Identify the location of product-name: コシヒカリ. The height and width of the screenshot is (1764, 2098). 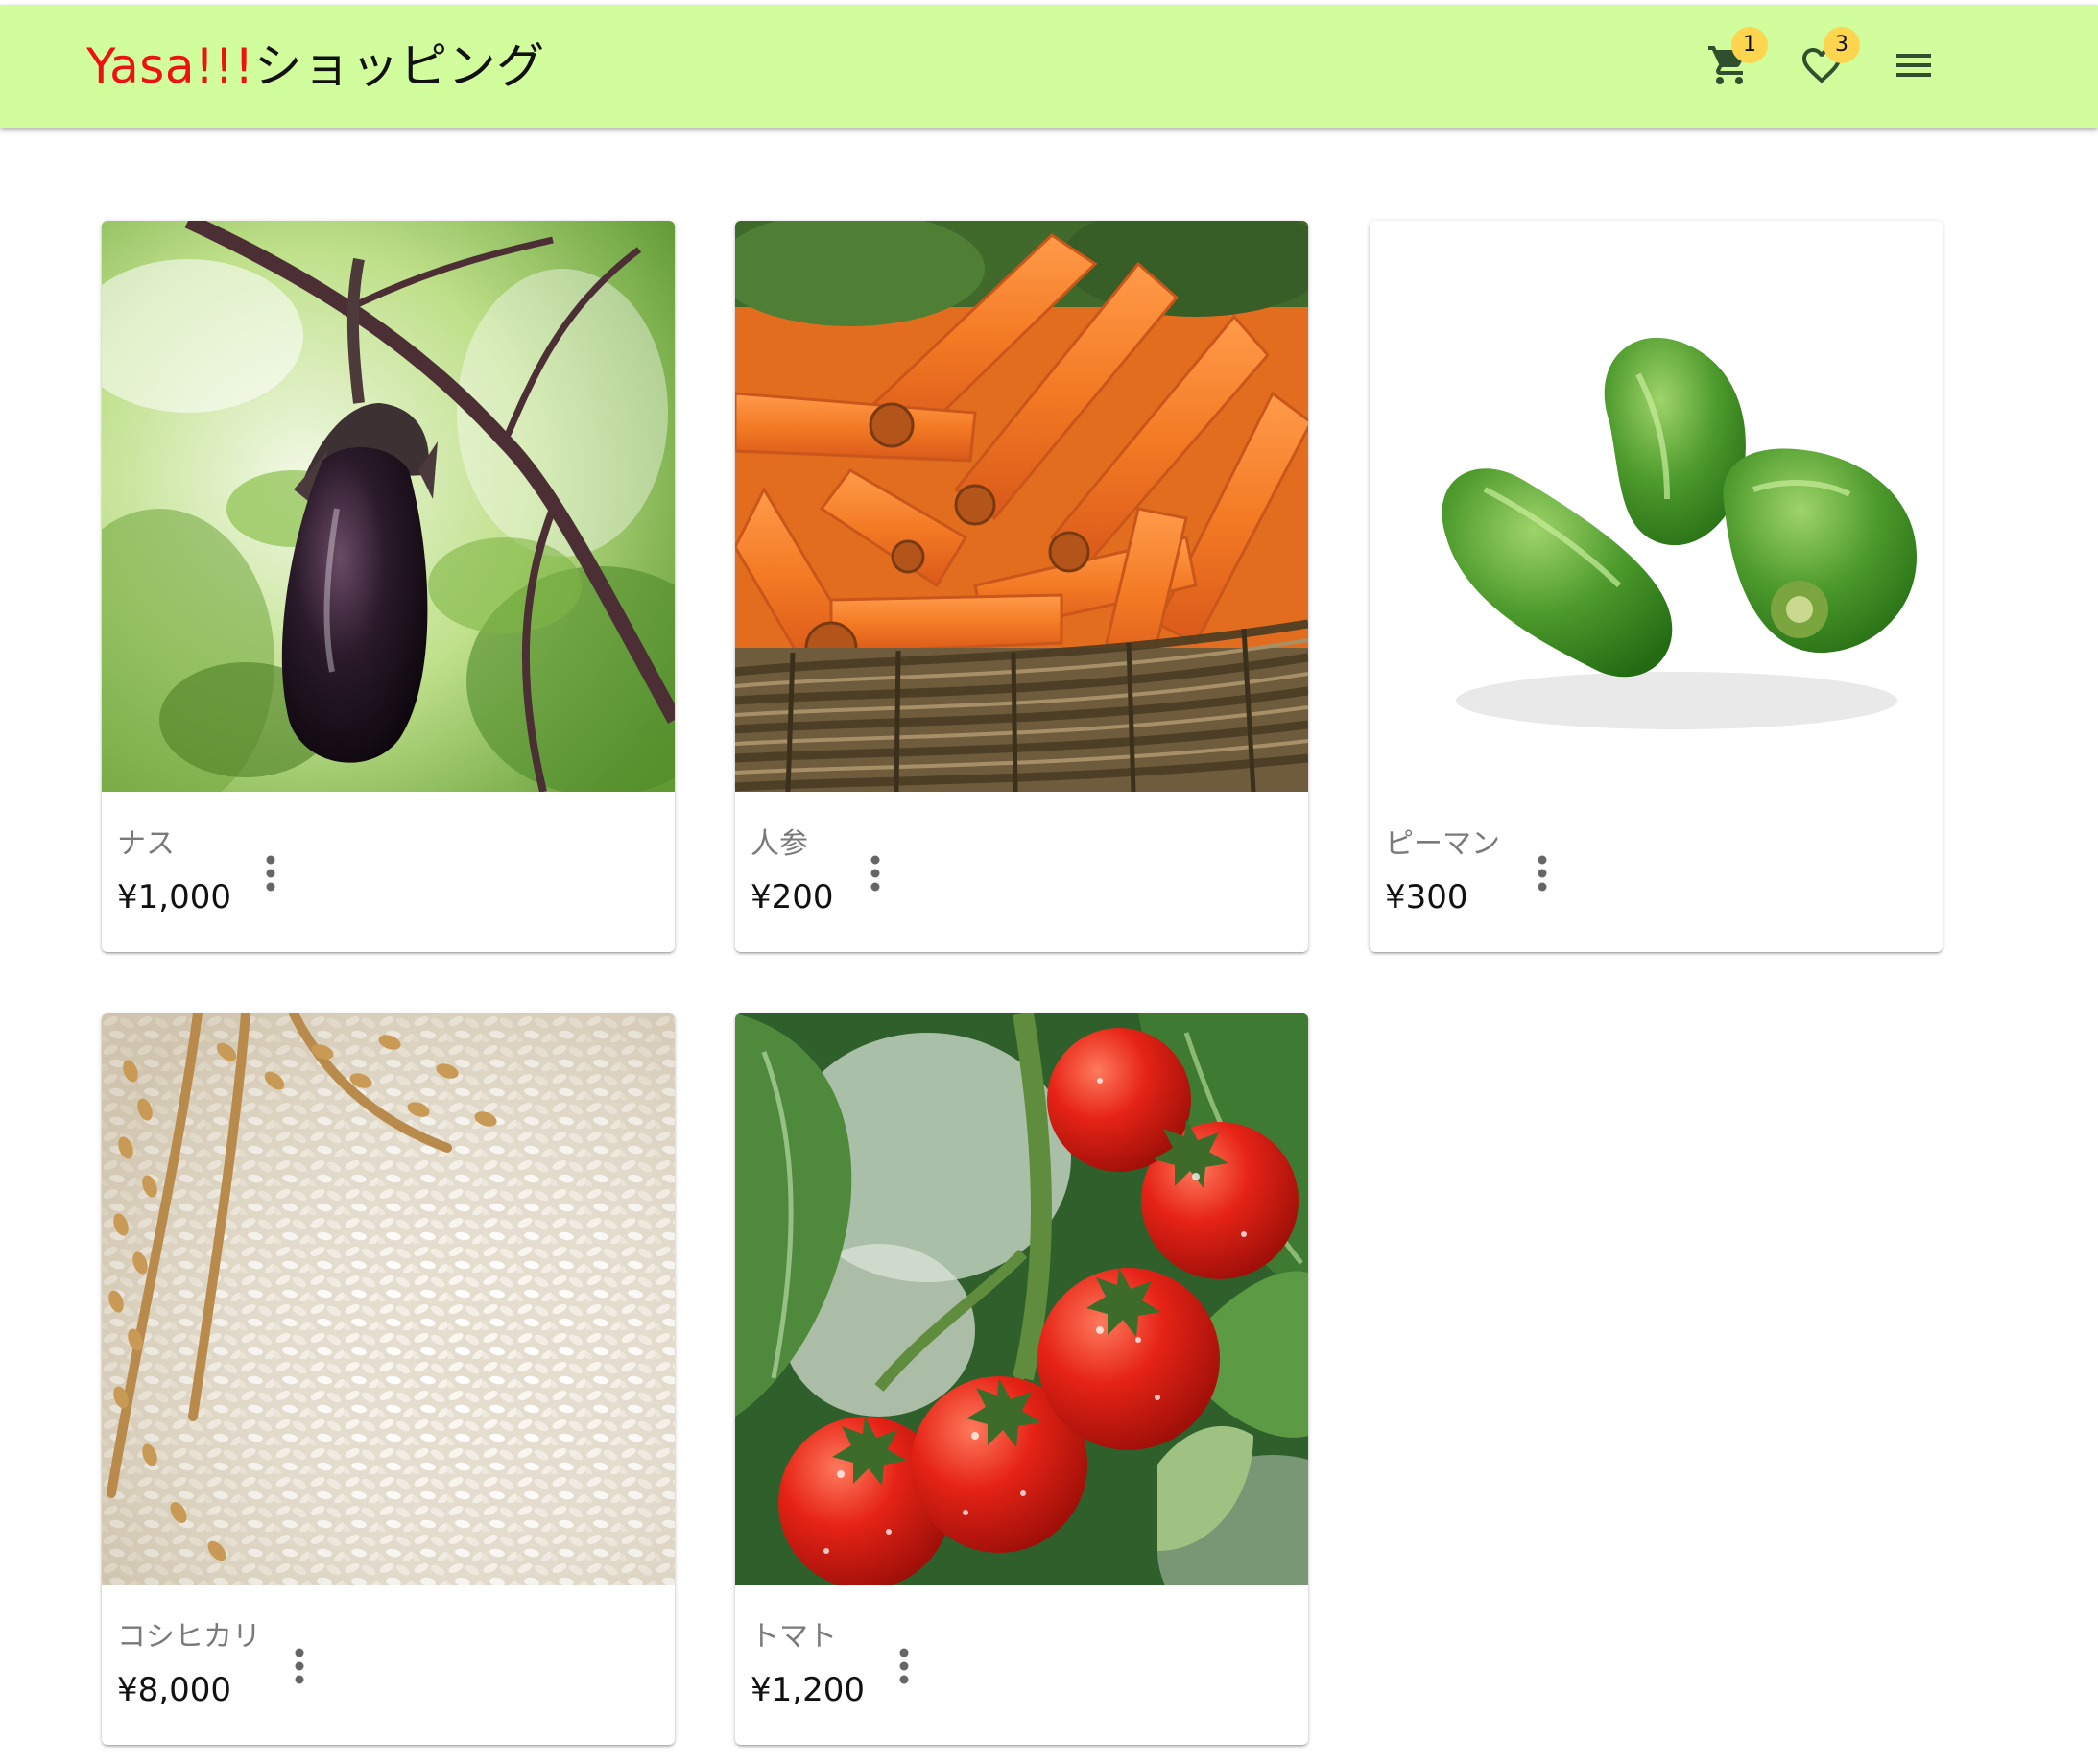
(189, 1637).